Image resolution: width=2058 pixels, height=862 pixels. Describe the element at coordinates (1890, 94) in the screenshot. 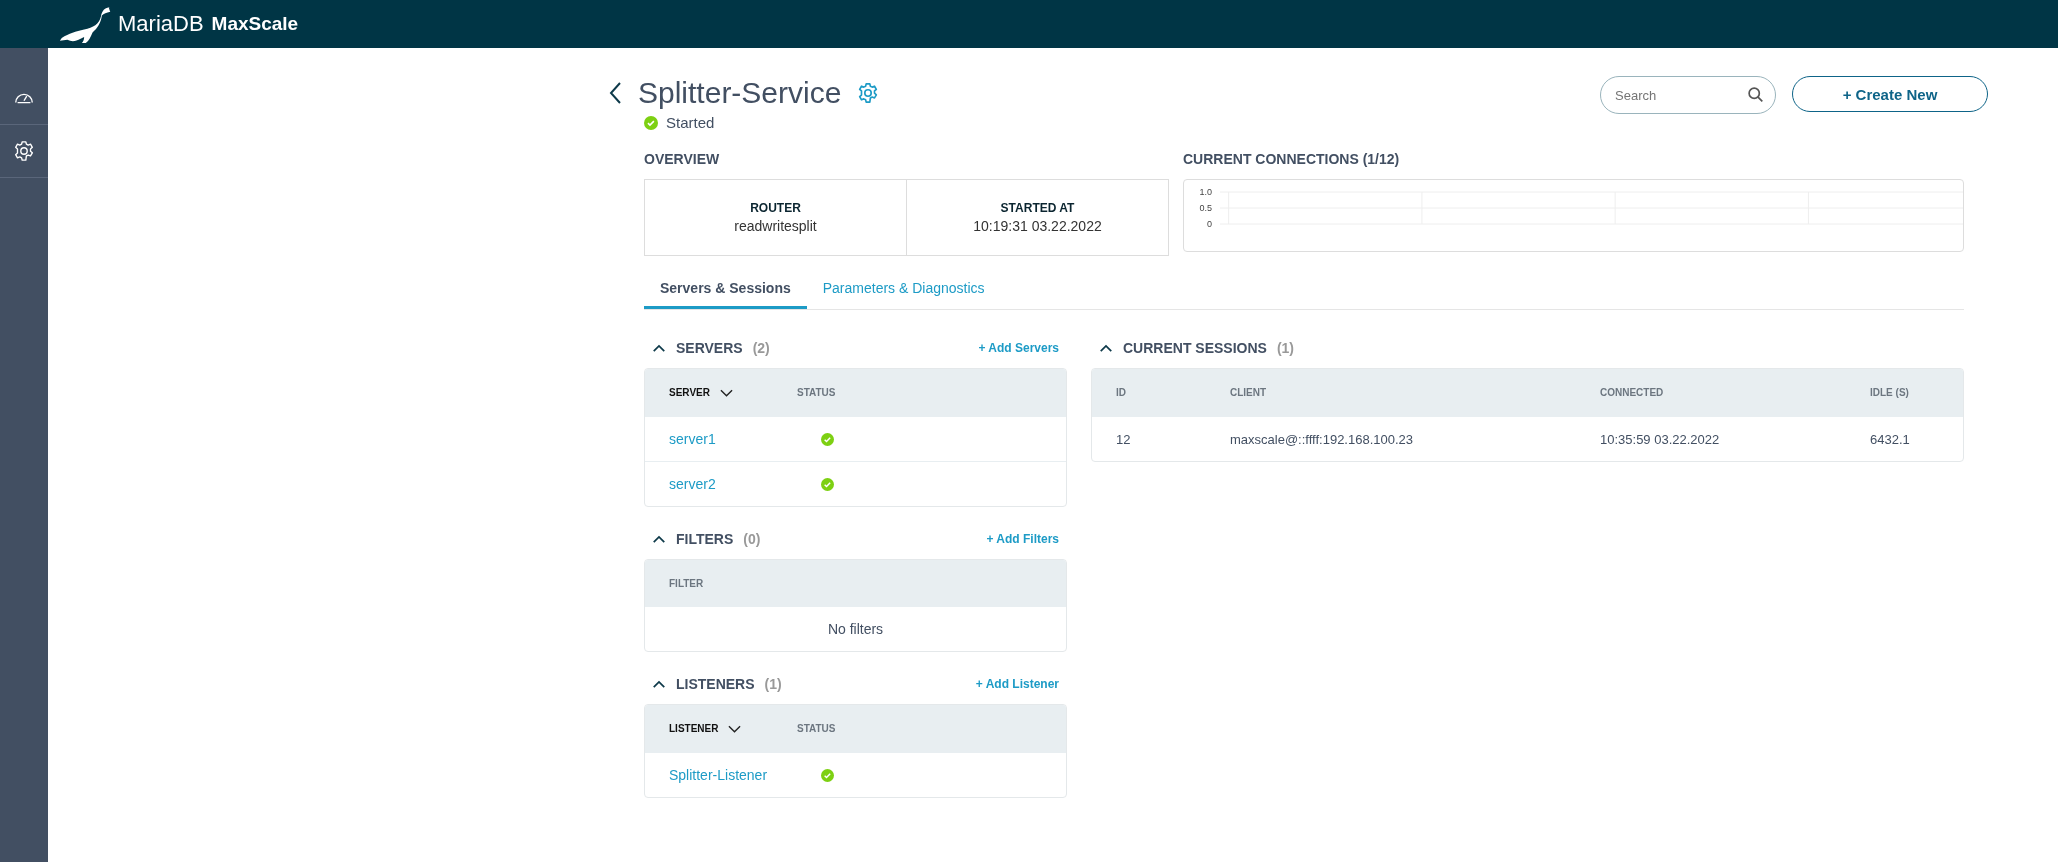

I see `create-new-button: + Create New` at that location.